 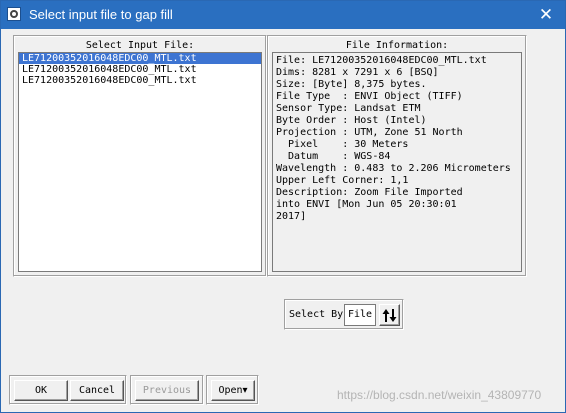 I want to click on file-info-line: 2017], so click(x=291, y=216).